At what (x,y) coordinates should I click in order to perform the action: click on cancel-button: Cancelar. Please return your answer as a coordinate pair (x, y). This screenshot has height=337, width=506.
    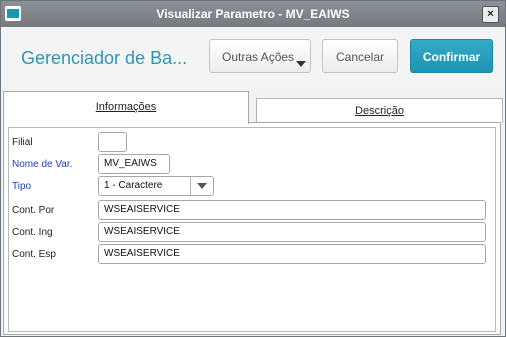
    Looking at the image, I should click on (360, 56).